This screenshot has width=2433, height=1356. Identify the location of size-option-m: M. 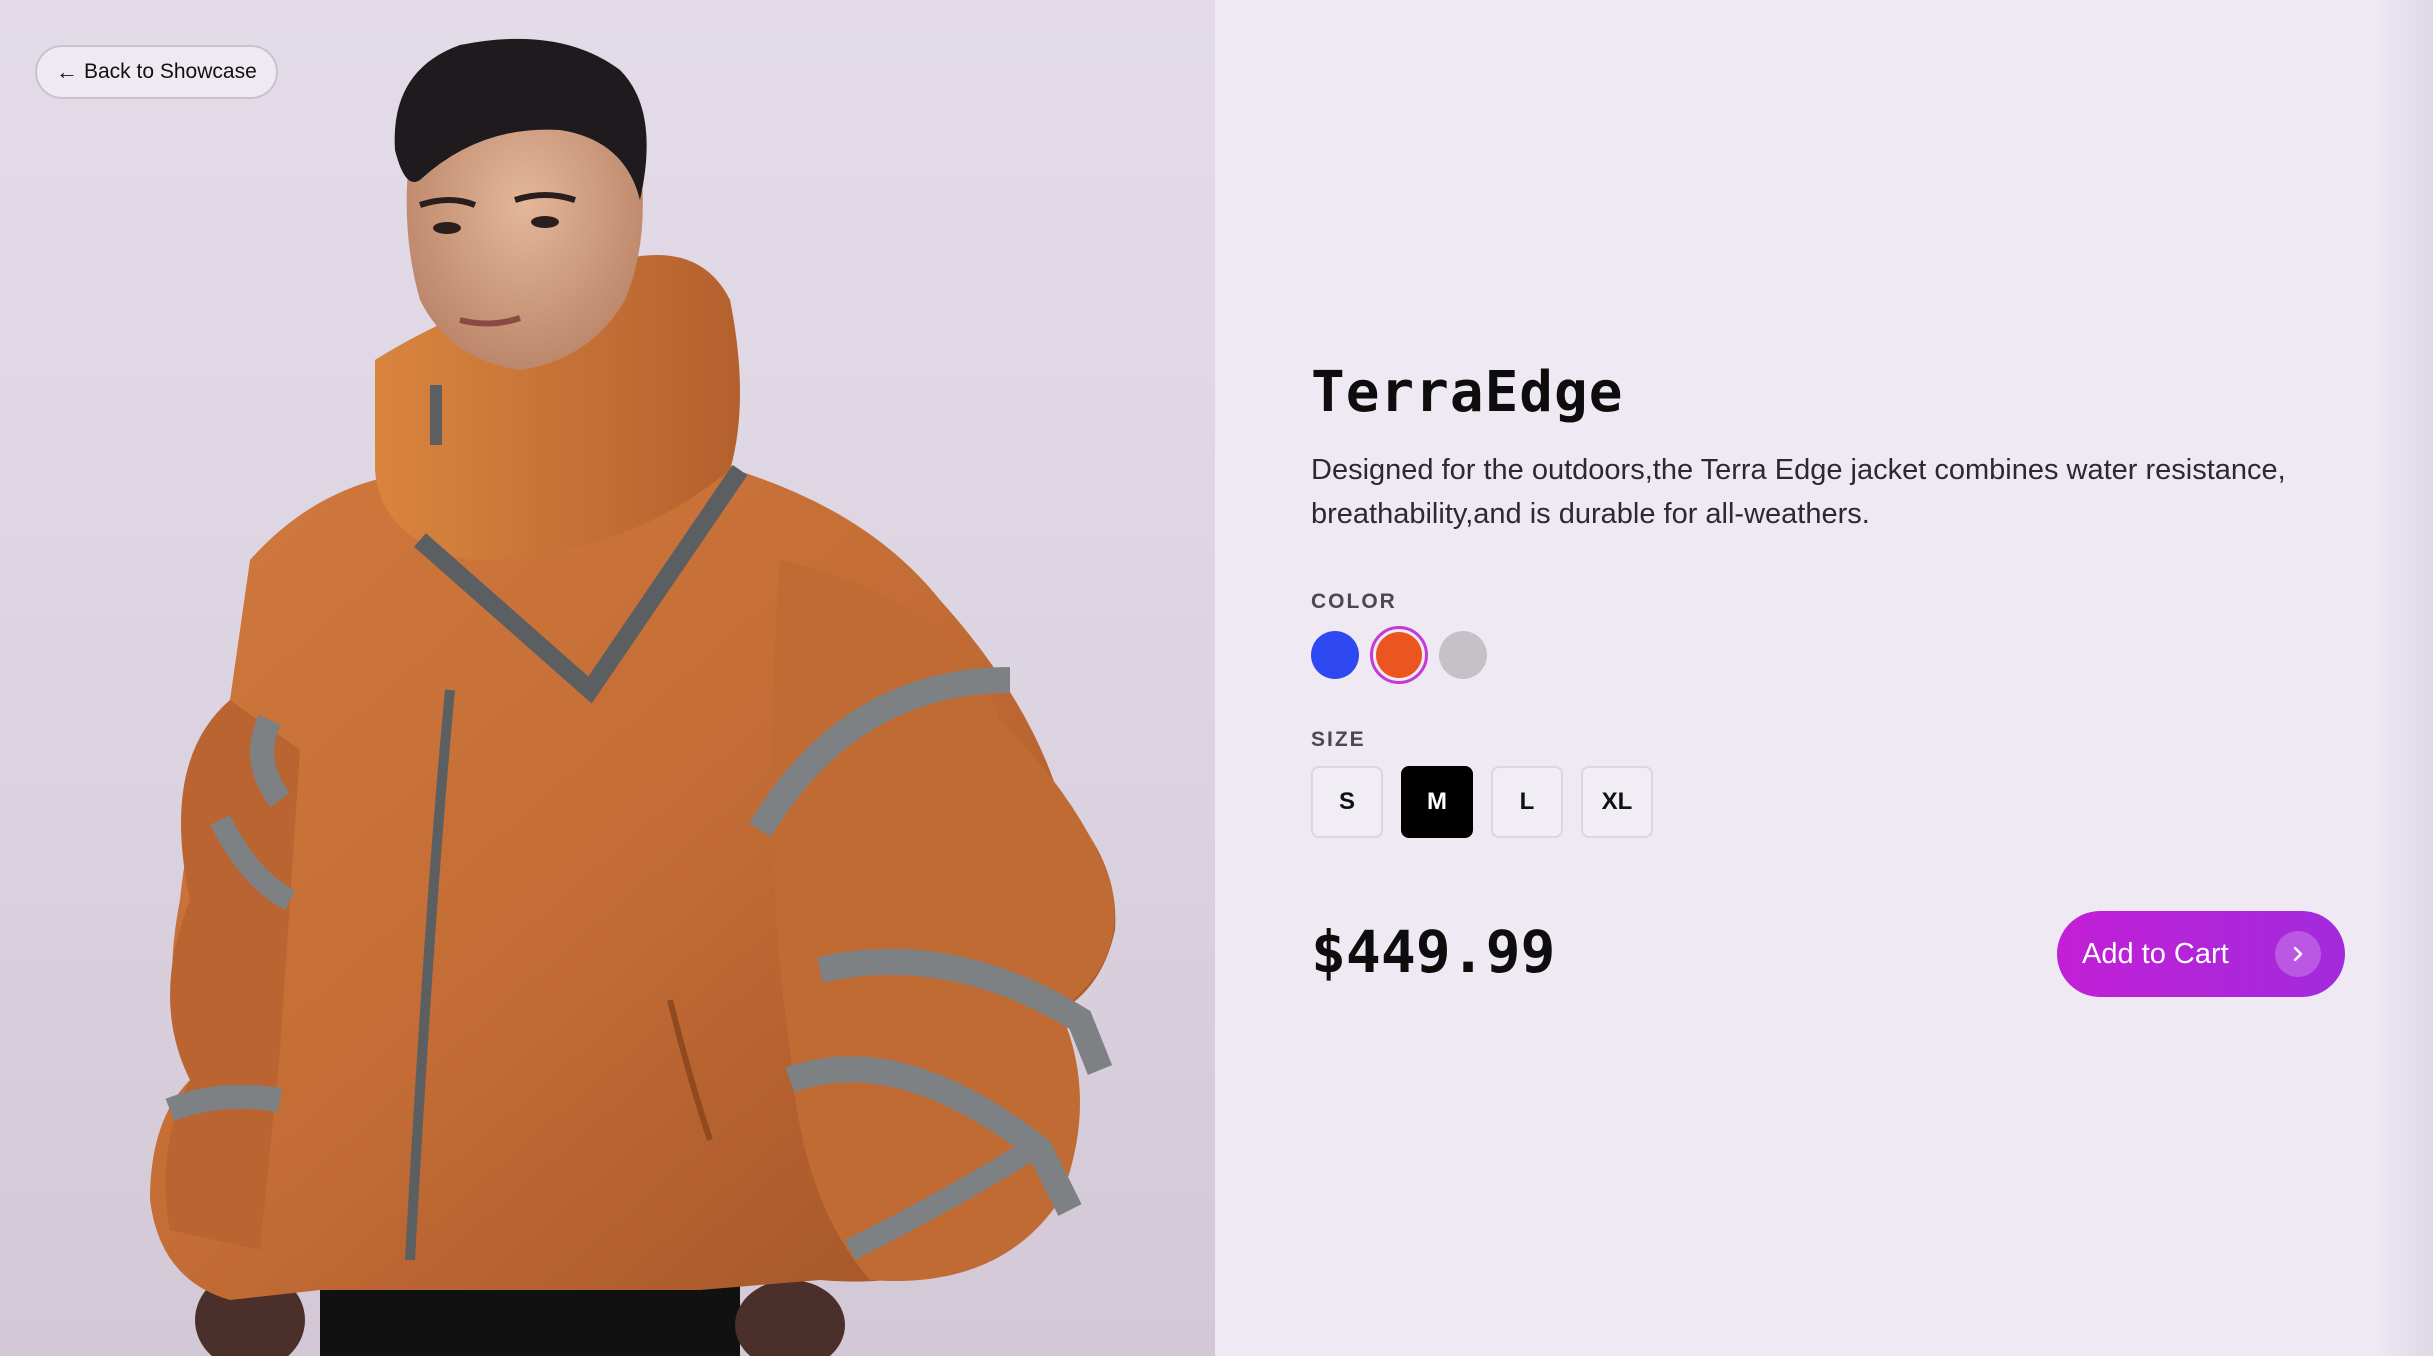
(1437, 802).